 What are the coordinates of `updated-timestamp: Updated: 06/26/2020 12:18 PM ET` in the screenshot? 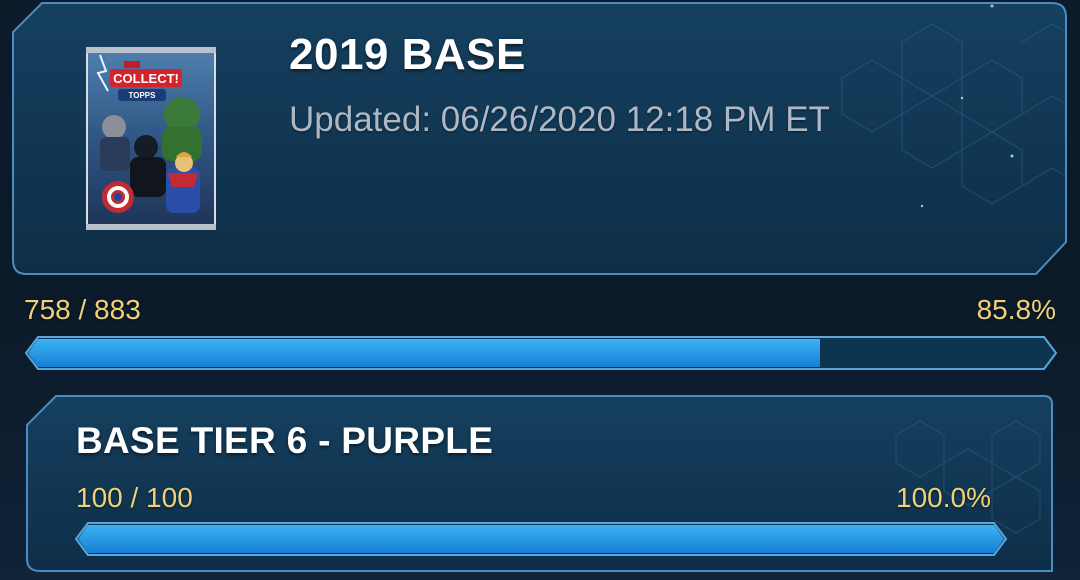 It's located at (559, 119).